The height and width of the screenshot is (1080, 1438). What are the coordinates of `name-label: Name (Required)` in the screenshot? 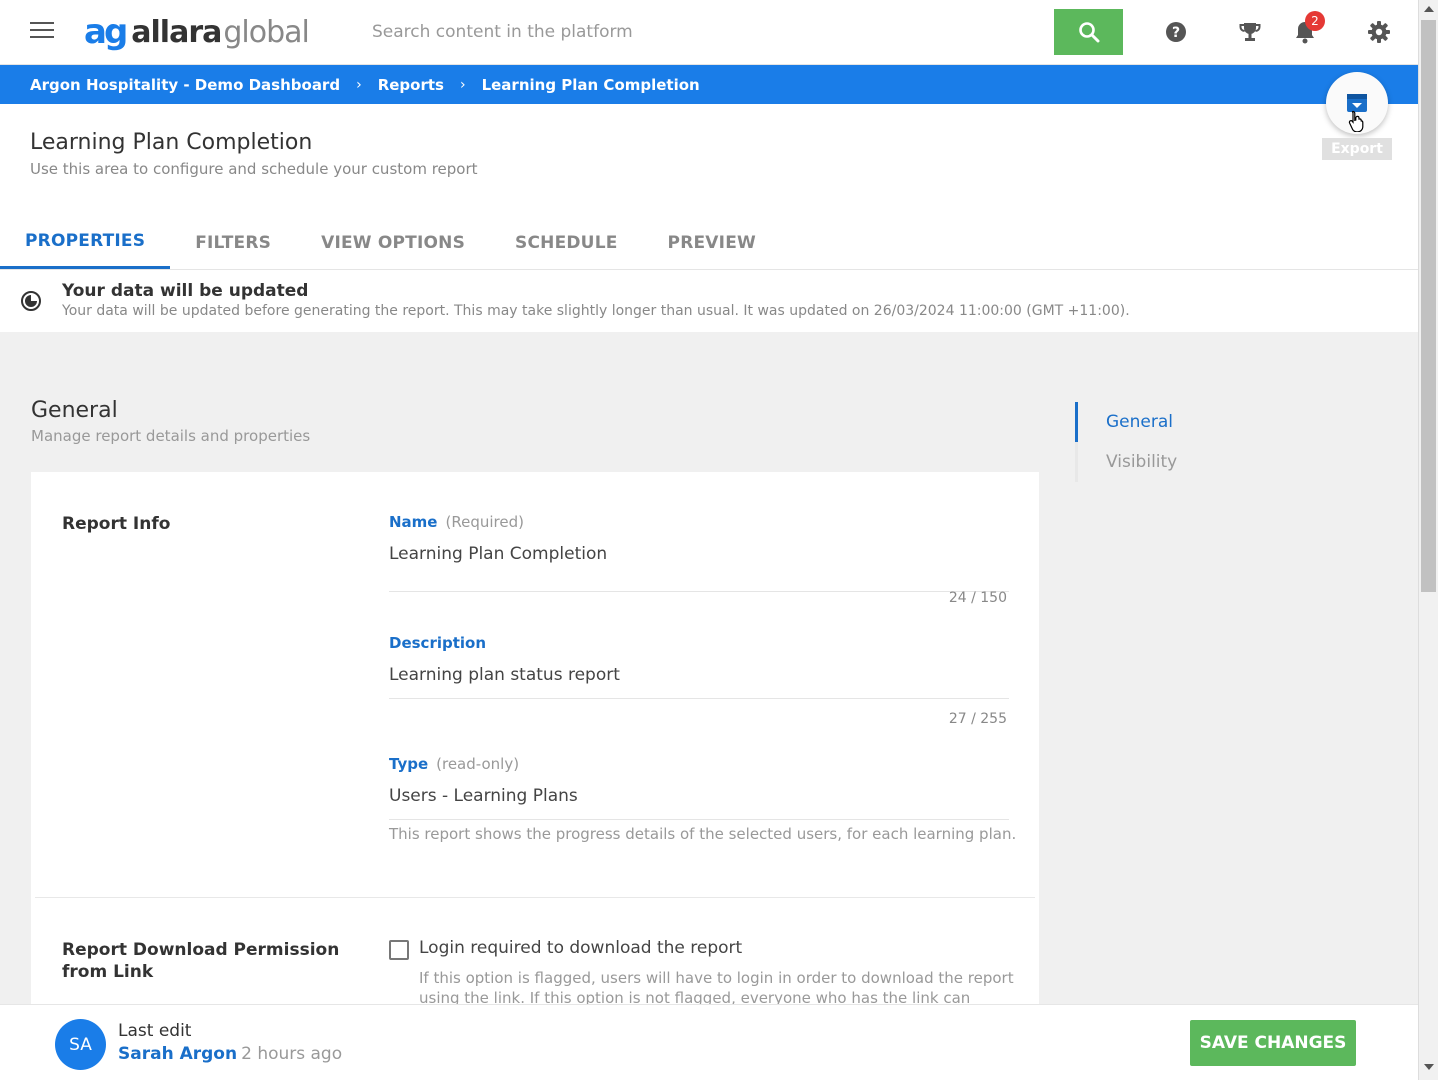 It's located at (456, 522).